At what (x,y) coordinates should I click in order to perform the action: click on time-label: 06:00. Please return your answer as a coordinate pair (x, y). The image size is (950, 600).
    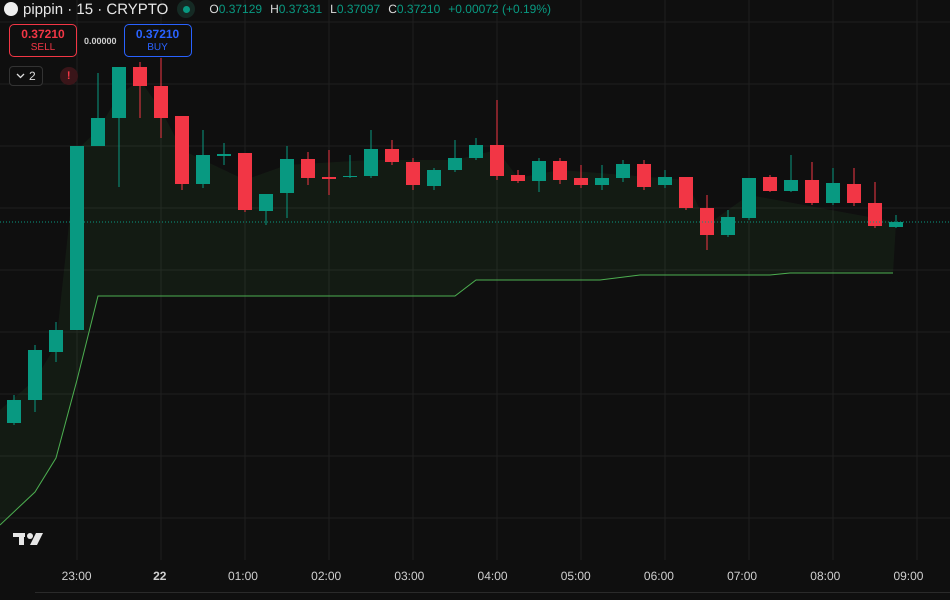
    Looking at the image, I should click on (658, 576).